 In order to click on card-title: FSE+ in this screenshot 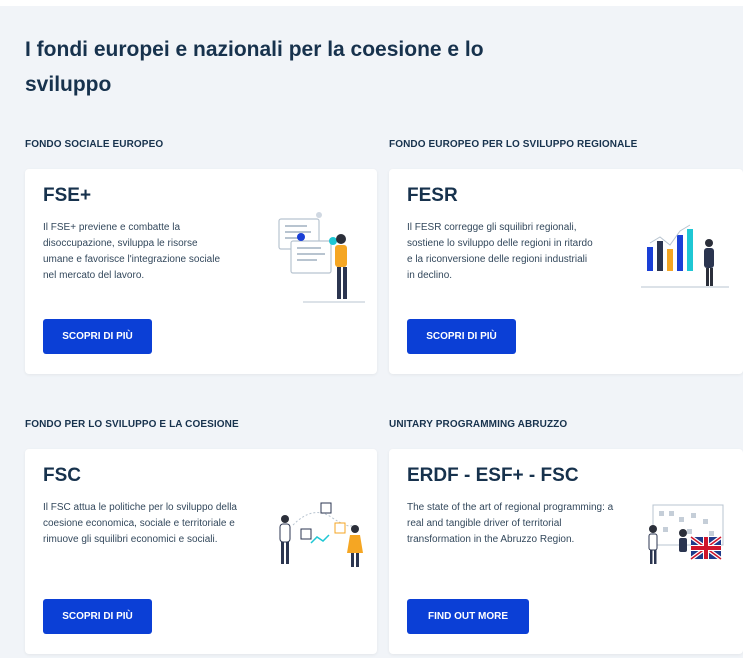, I will do `click(67, 195)`.